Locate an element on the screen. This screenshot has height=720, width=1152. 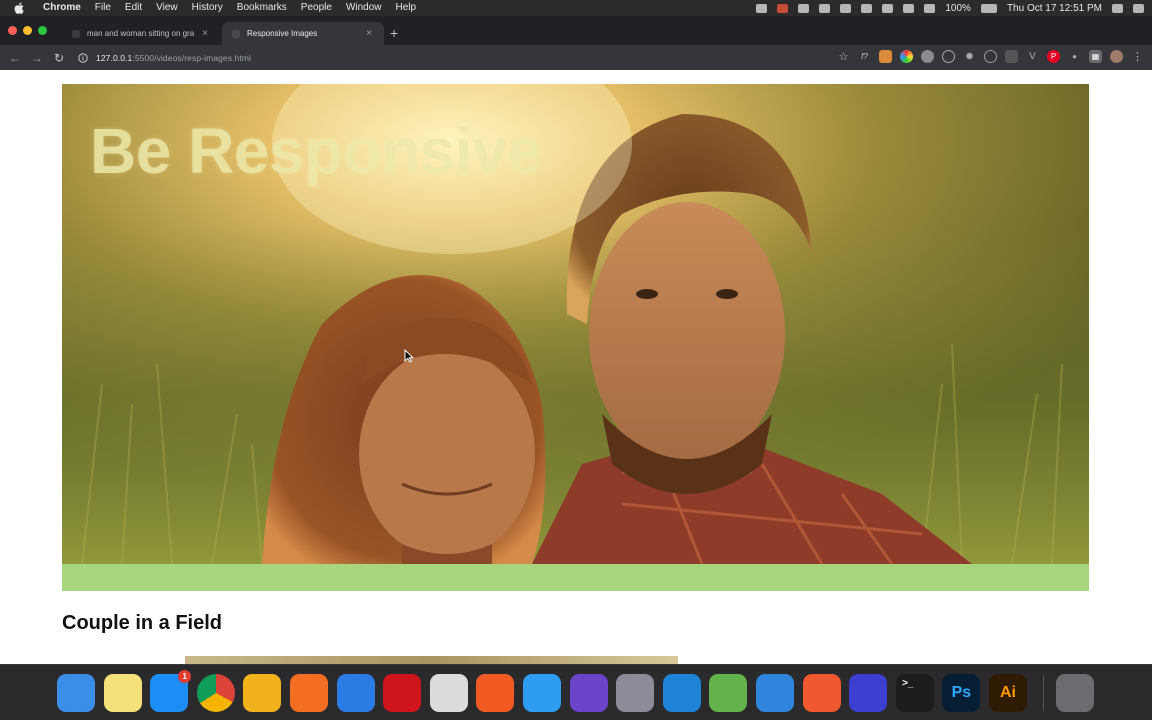
tab-inactive: man and woman sitting on gra × is located at coordinates (141, 33).